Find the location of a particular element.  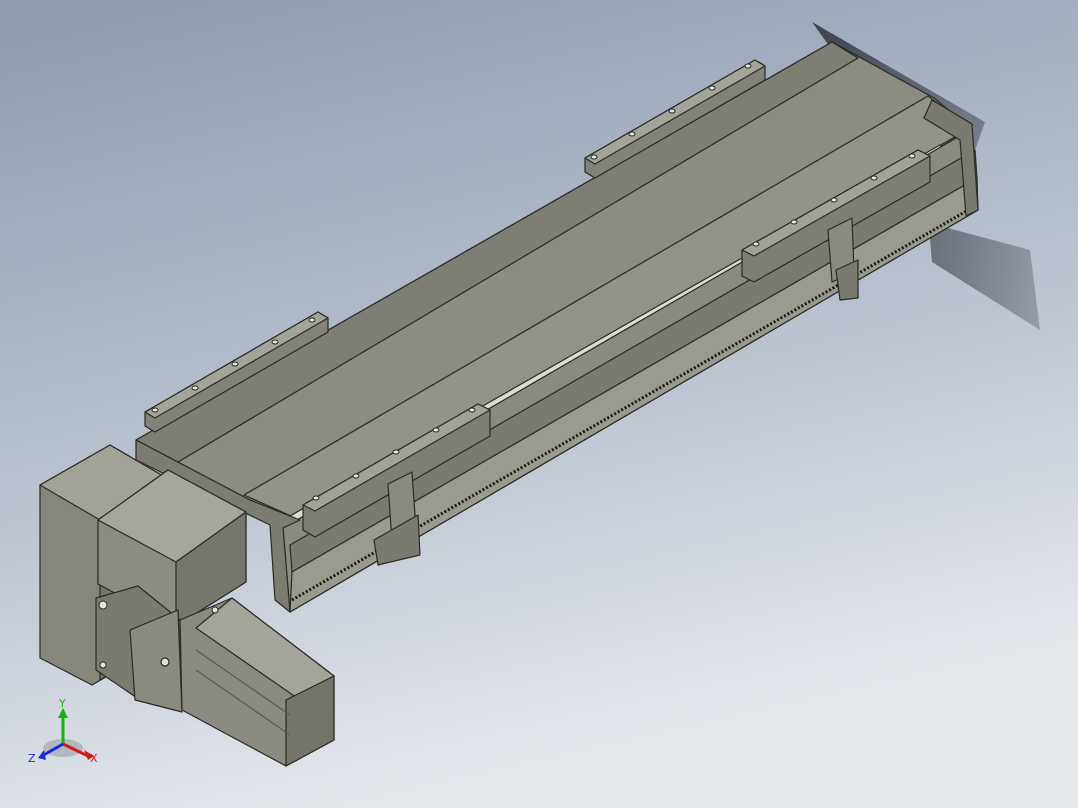

y-axis-label: Y is located at coordinates (62, 703).